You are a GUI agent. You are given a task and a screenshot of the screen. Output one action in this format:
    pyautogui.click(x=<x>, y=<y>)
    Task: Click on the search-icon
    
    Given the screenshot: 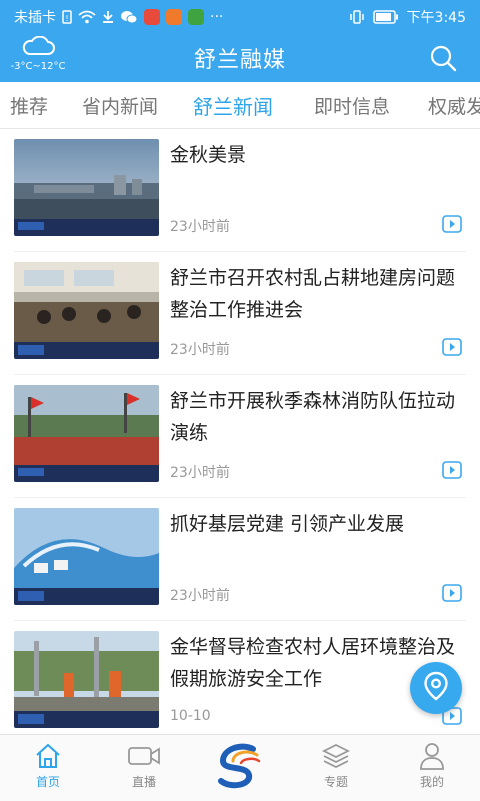 What is the action you would take?
    pyautogui.click(x=443, y=61)
    